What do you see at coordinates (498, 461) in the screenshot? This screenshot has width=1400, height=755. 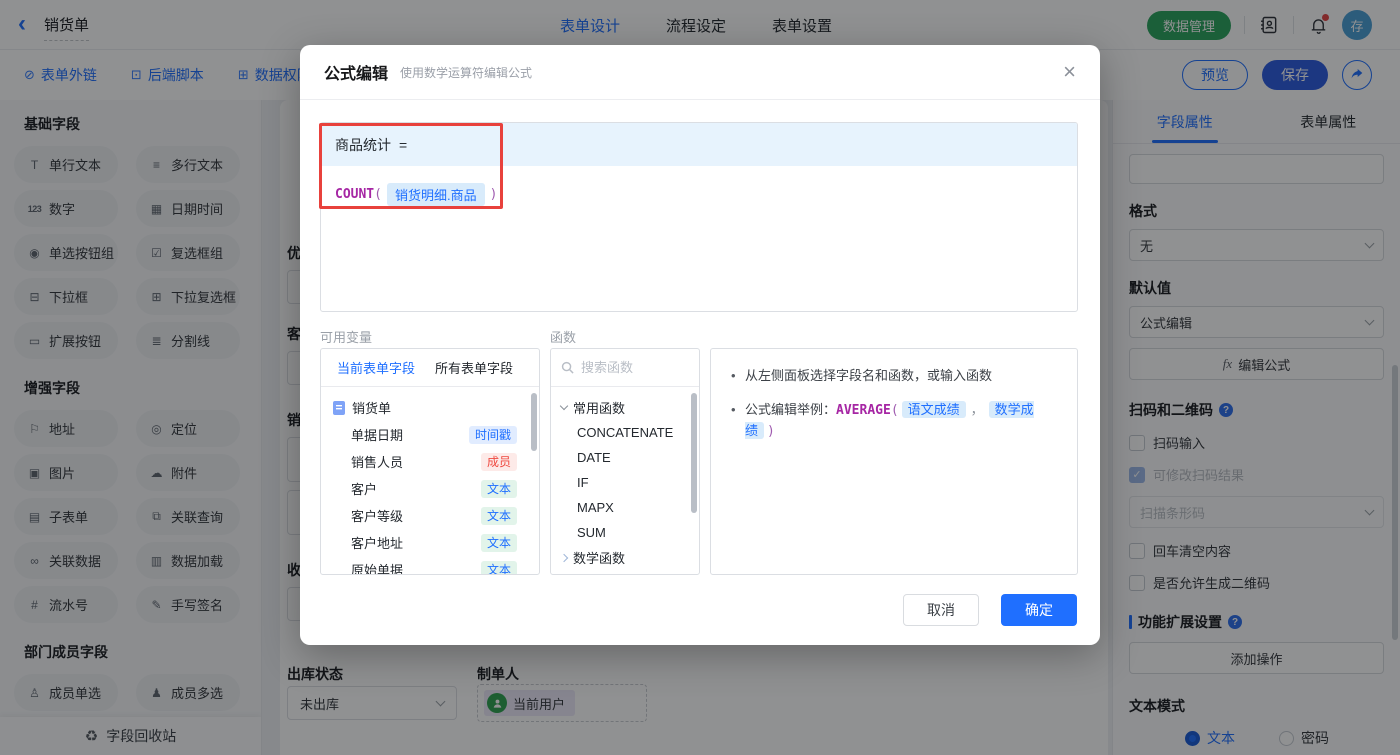 I see `type-badge: 成员` at bounding box center [498, 461].